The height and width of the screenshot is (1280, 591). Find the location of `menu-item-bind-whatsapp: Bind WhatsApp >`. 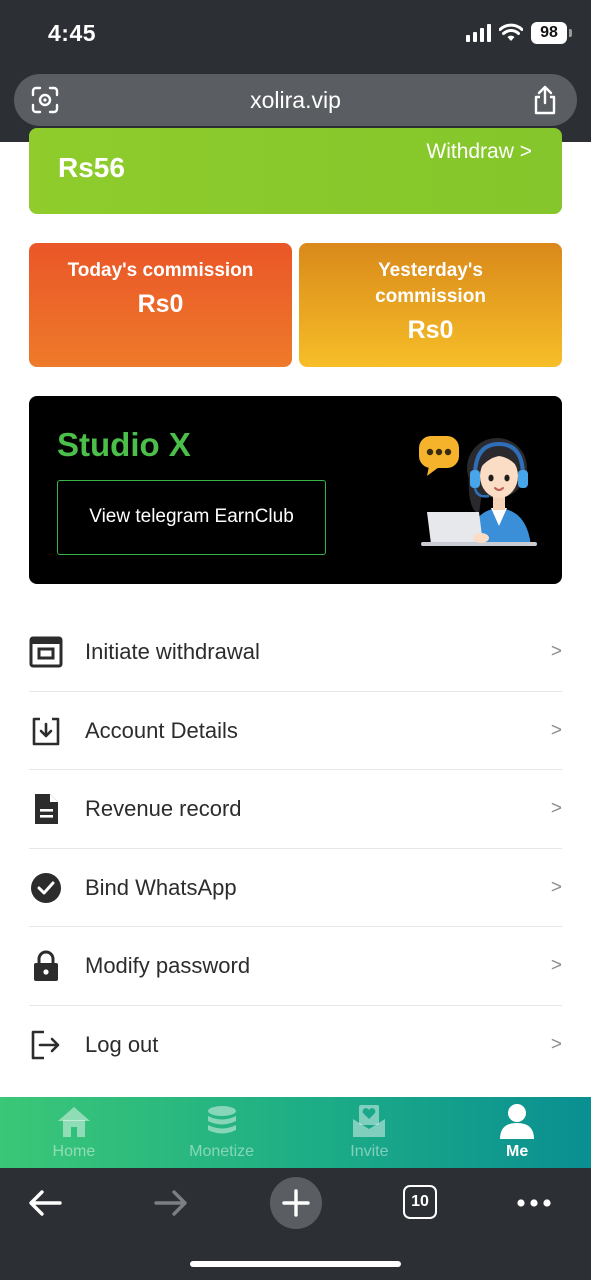

menu-item-bind-whatsapp: Bind WhatsApp > is located at coordinates (295, 888).